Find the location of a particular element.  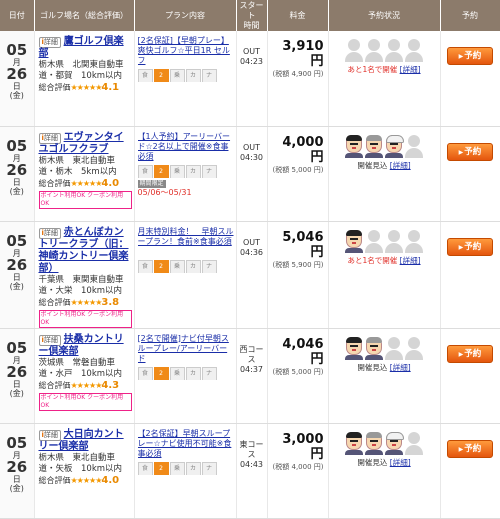

price: 3,910円 is located at coordinates (303, 54).